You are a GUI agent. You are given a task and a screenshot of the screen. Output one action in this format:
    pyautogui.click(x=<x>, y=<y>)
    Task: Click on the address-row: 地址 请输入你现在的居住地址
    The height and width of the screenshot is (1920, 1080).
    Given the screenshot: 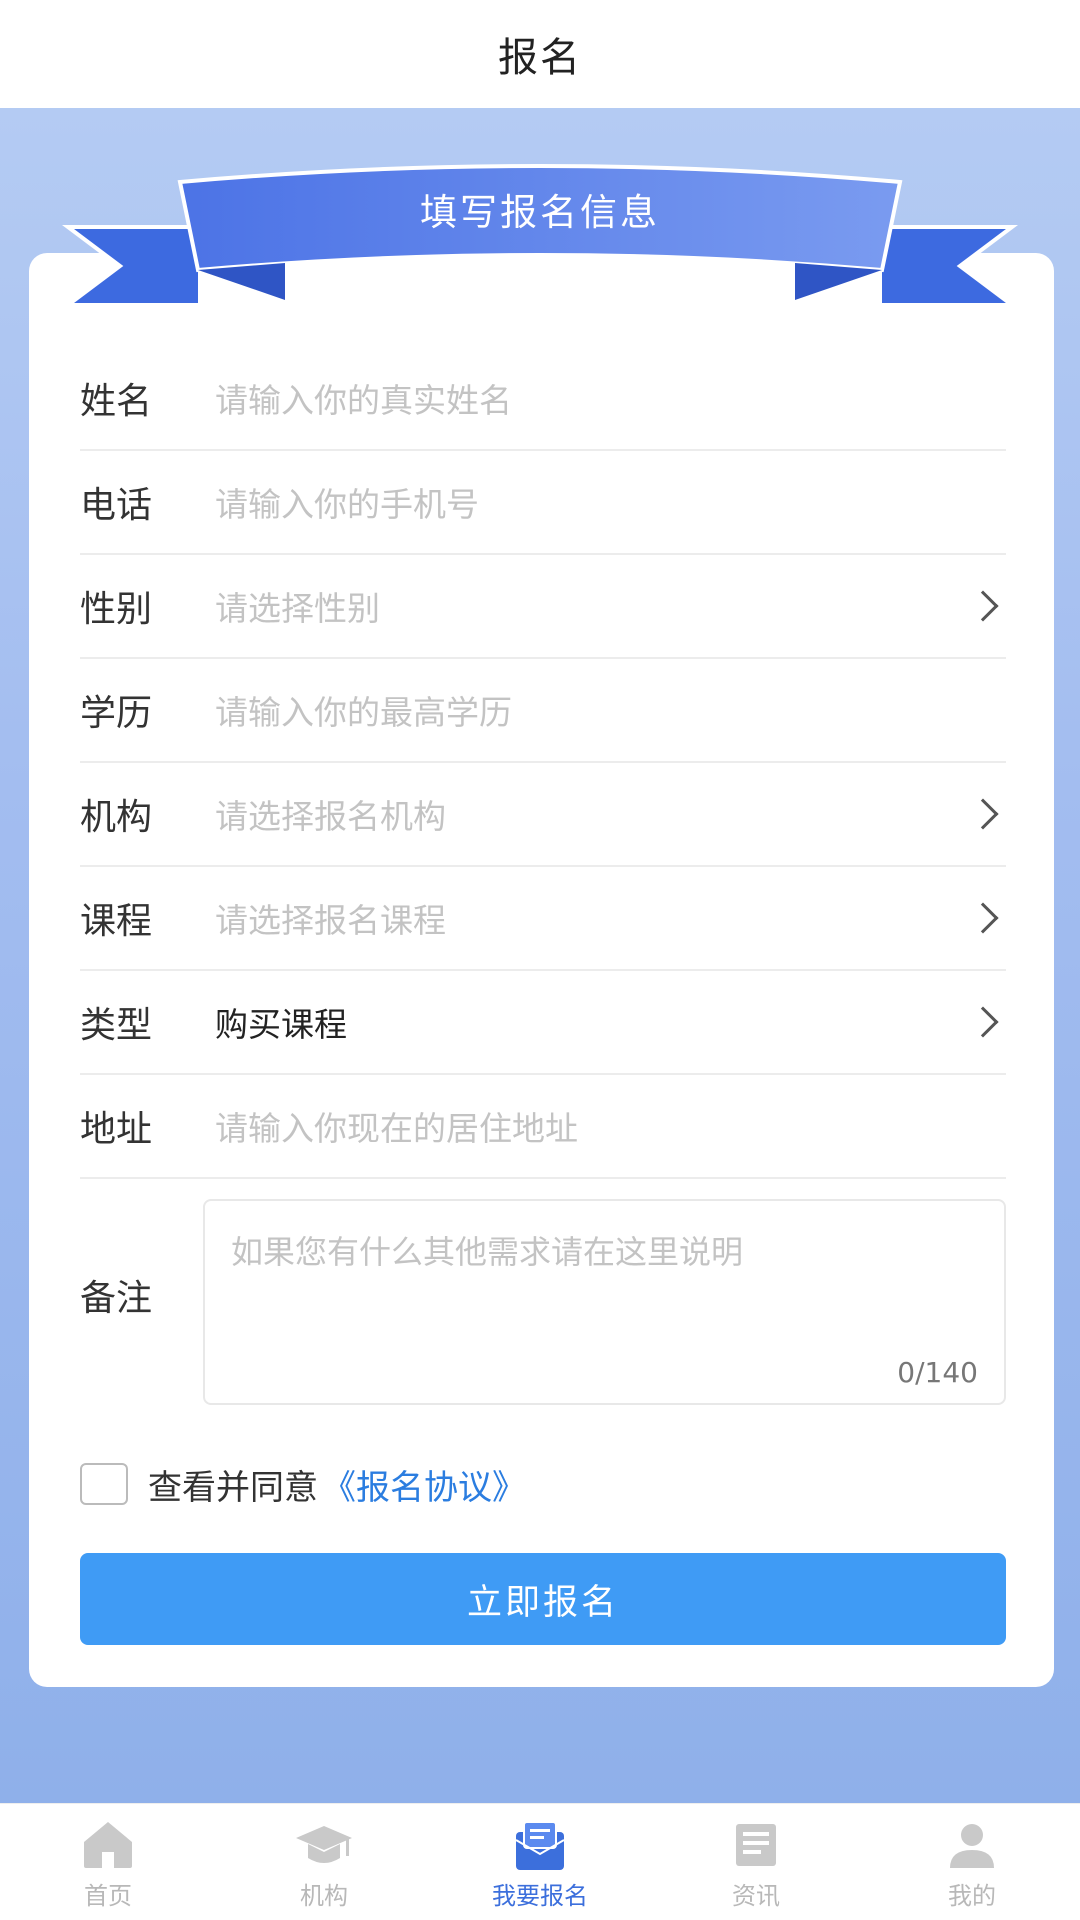 What is the action you would take?
    pyautogui.click(x=543, y=1127)
    